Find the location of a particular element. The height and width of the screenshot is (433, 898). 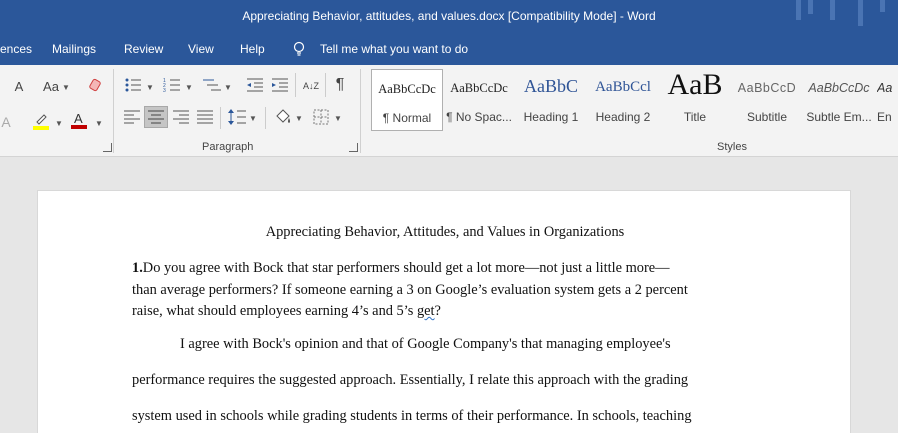

decrease-indent-icon is located at coordinates (255, 85).